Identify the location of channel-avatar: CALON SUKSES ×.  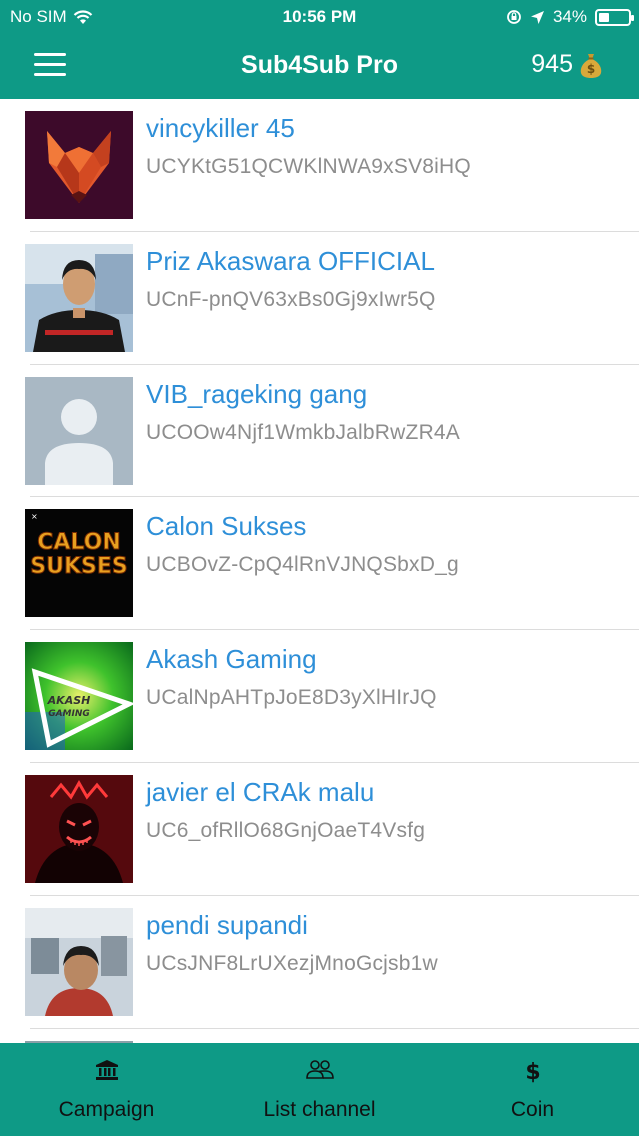
(79, 563).